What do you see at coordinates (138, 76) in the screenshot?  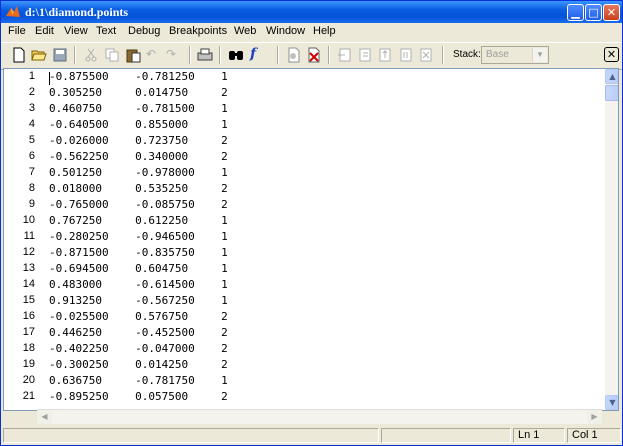 I see `code-line: -0.875500 -0.781250 1` at bounding box center [138, 76].